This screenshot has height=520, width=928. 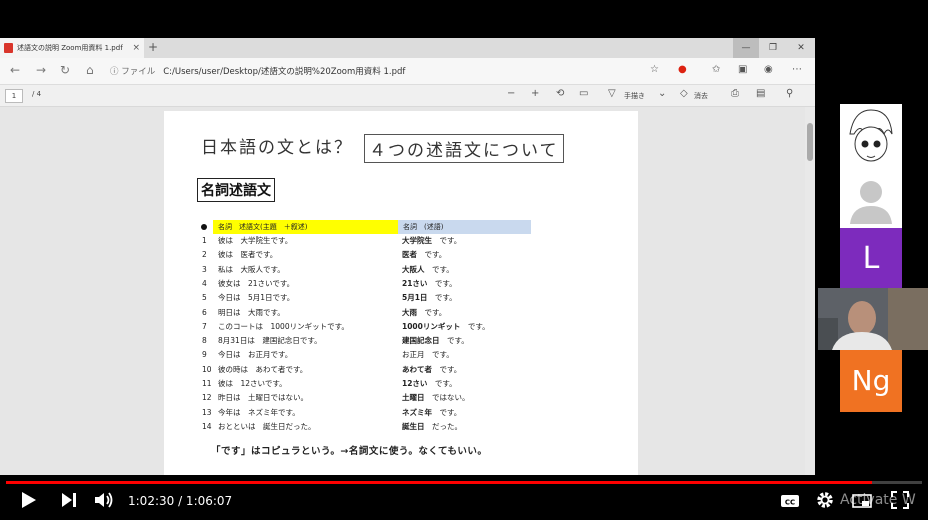 What do you see at coordinates (207, 383) in the screenshot?
I see `row-number: 11` at bounding box center [207, 383].